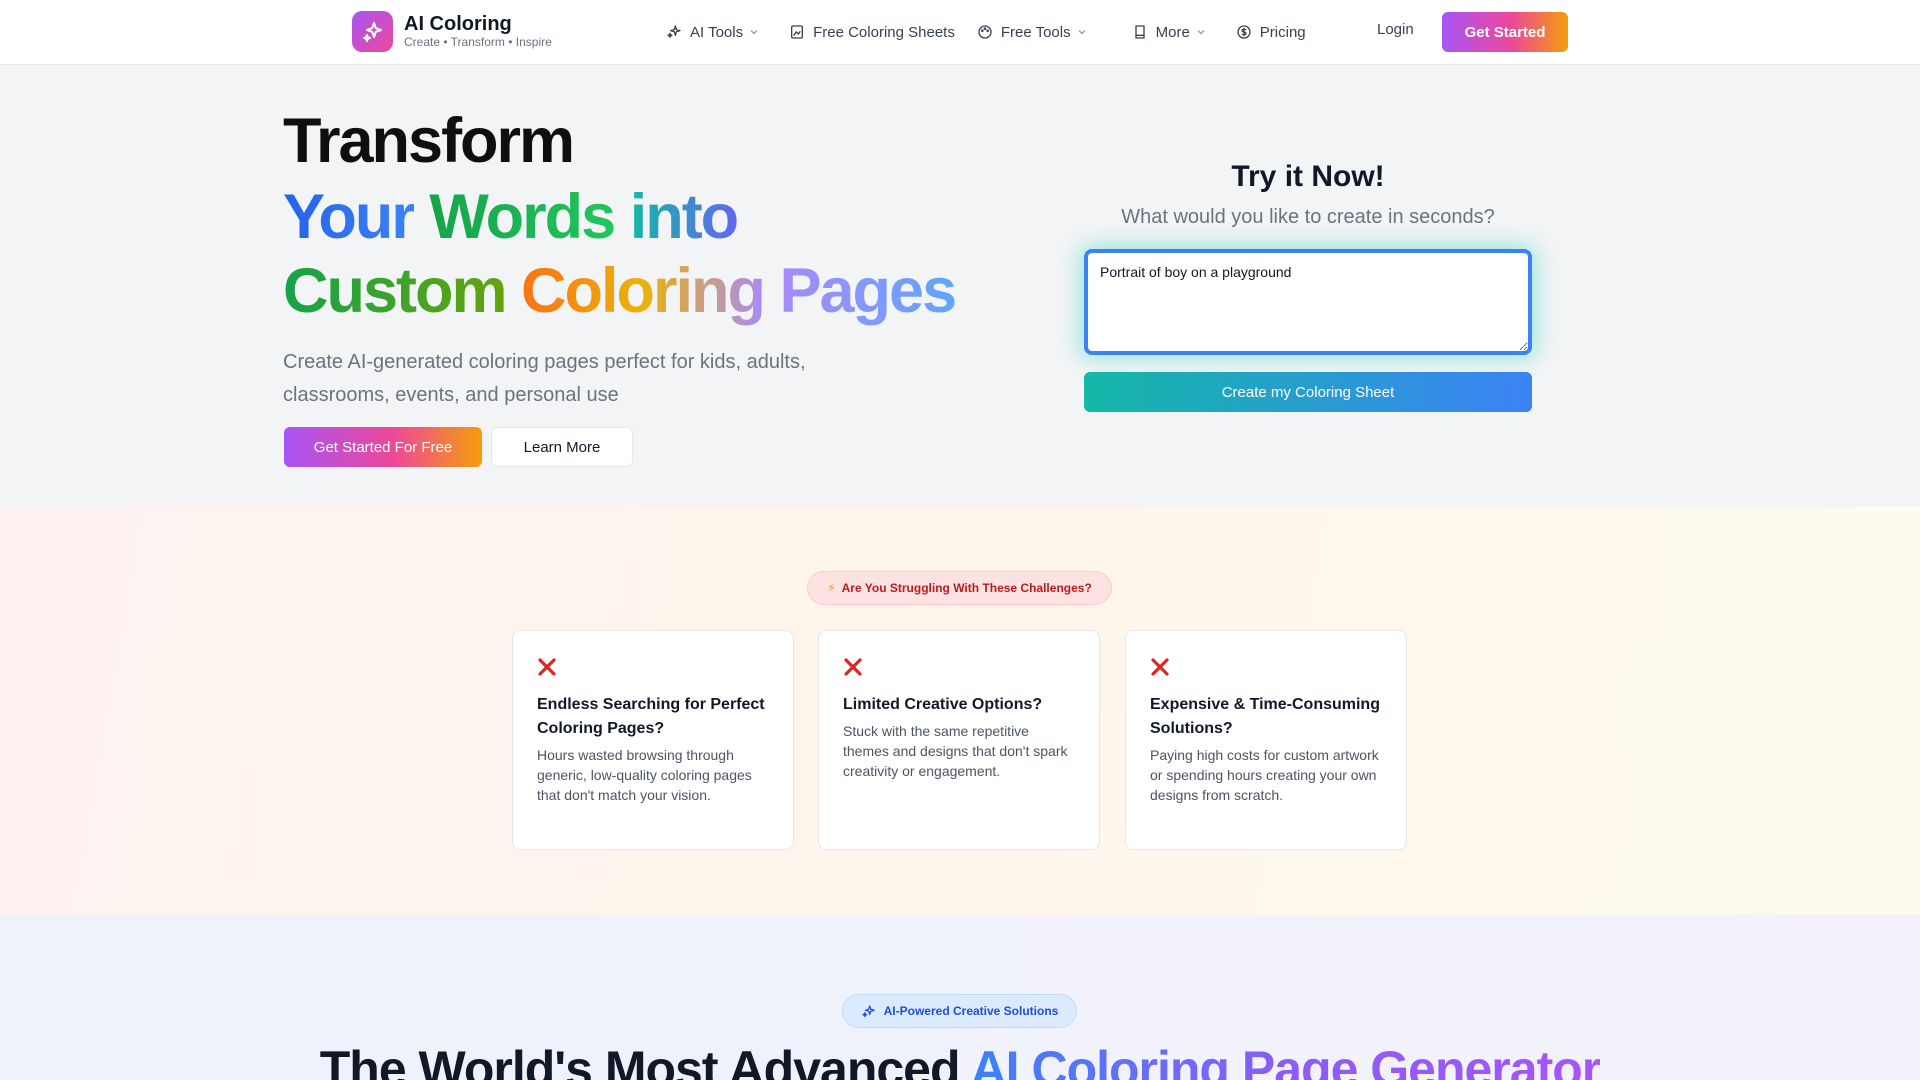 The width and height of the screenshot is (1920, 1080). I want to click on brand-logo: AI Coloring Create • Transform • Inspire, so click(452, 31).